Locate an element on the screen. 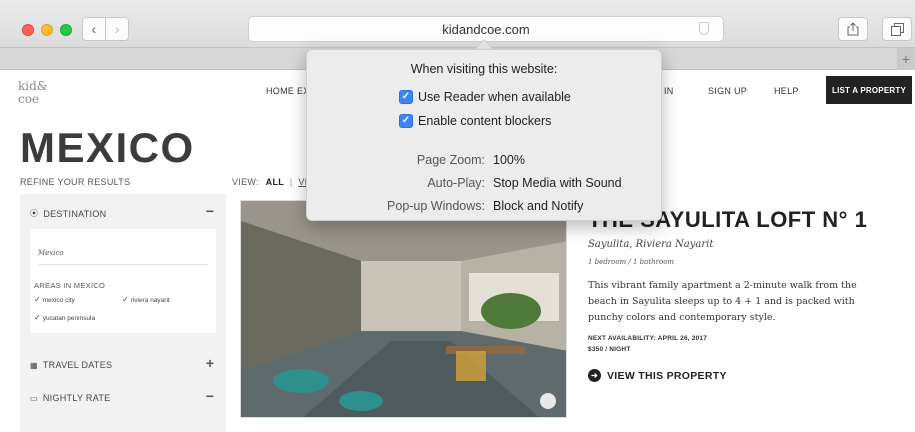  view-property-link: ➜ VIEW THIS PROPERTY is located at coordinates (657, 375).